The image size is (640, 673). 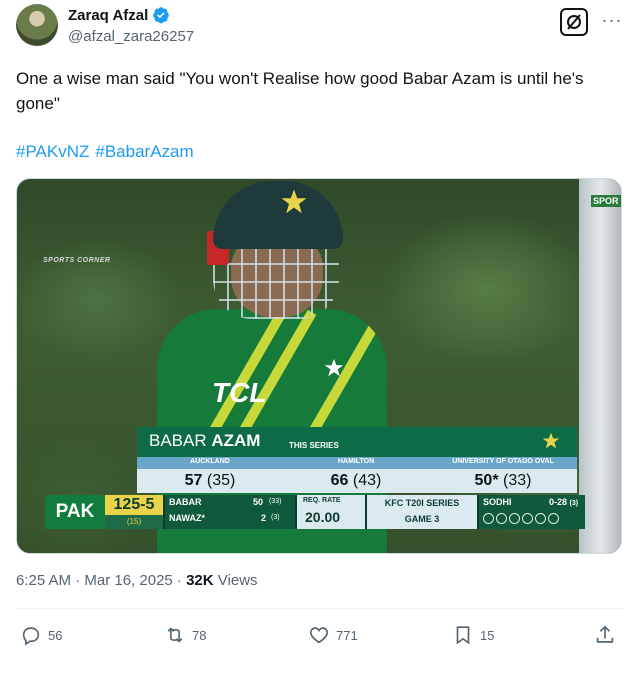 What do you see at coordinates (487, 635) in the screenshot?
I see `bookmark-count: 15` at bounding box center [487, 635].